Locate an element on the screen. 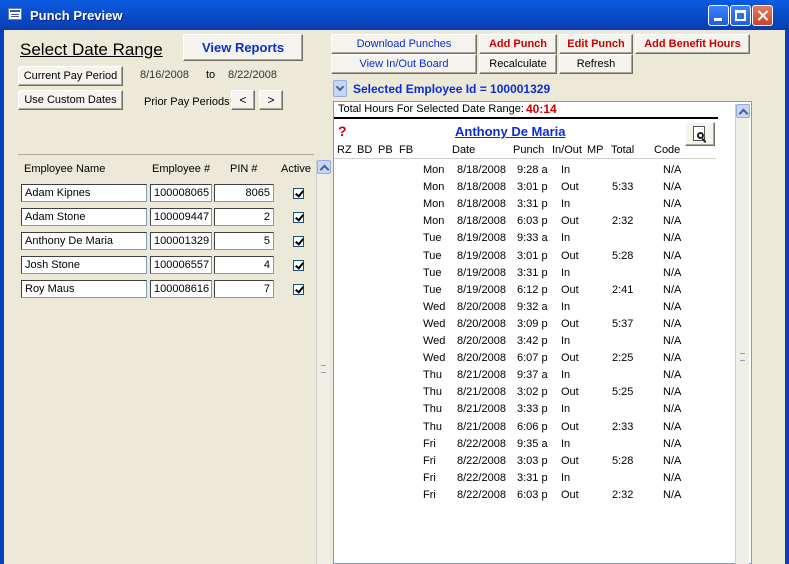  punch-date: 8/20/2008 is located at coordinates (481, 323).